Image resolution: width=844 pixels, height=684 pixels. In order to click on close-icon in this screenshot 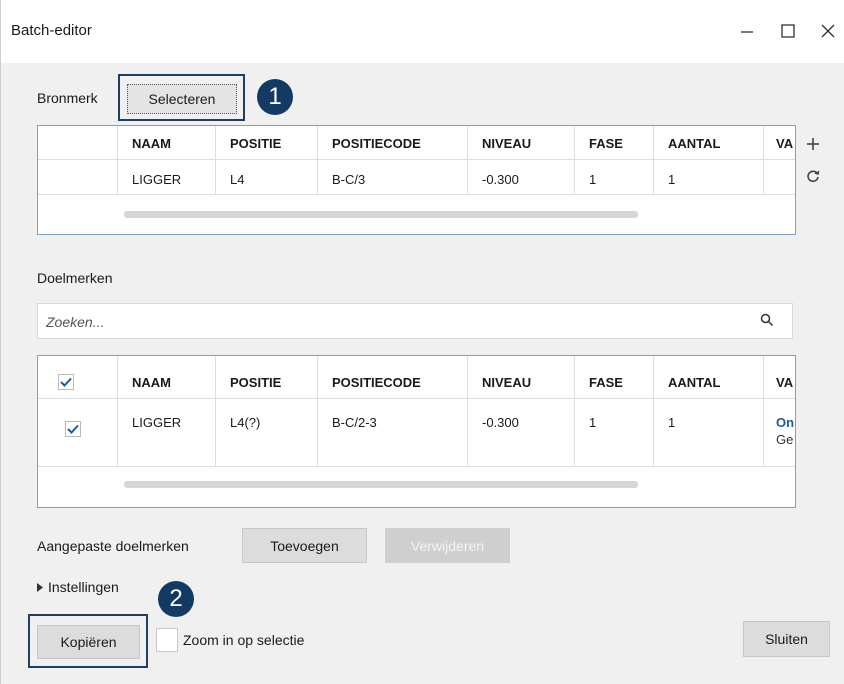, I will do `click(827, 31)`.